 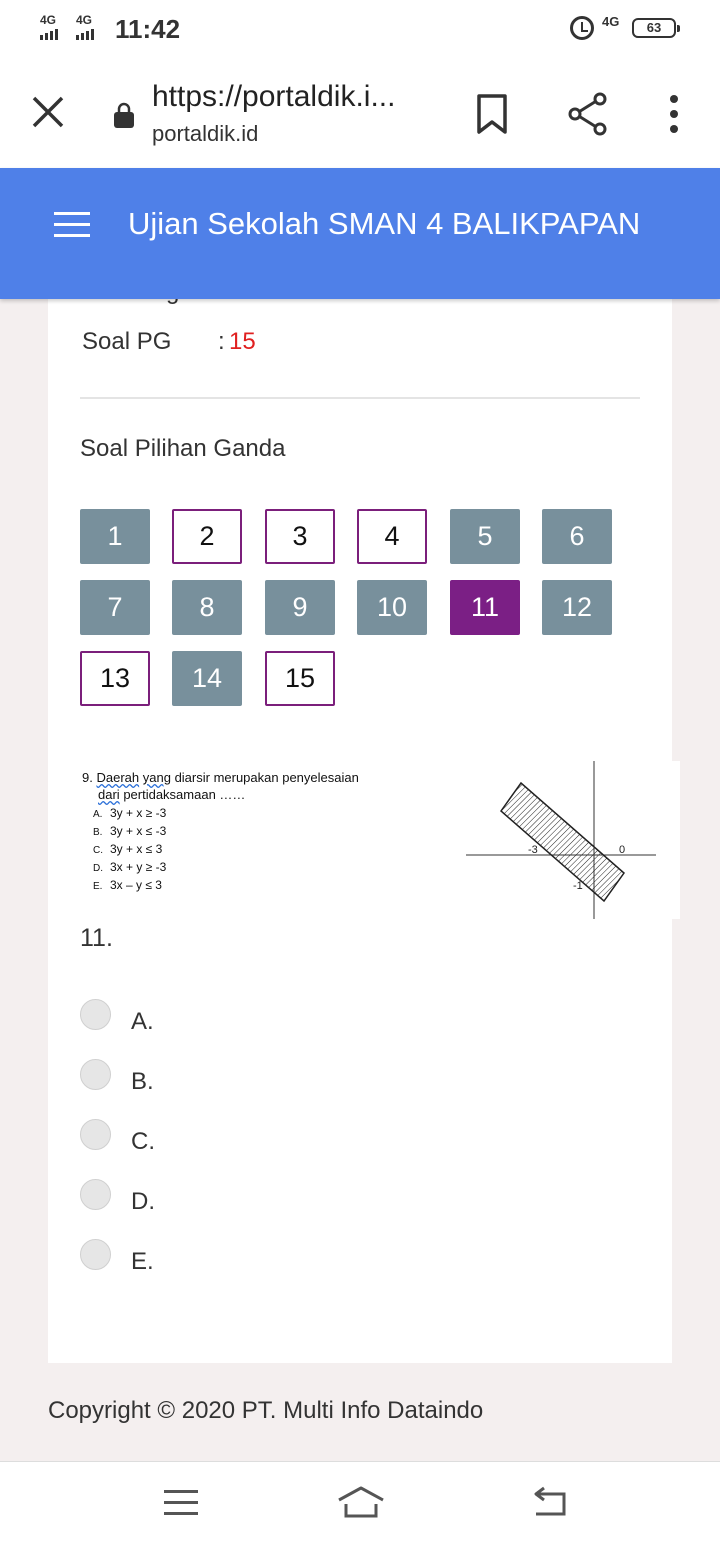 I want to click on question-image-option-text: 3y + x ≤ -3, so click(x=138, y=831).